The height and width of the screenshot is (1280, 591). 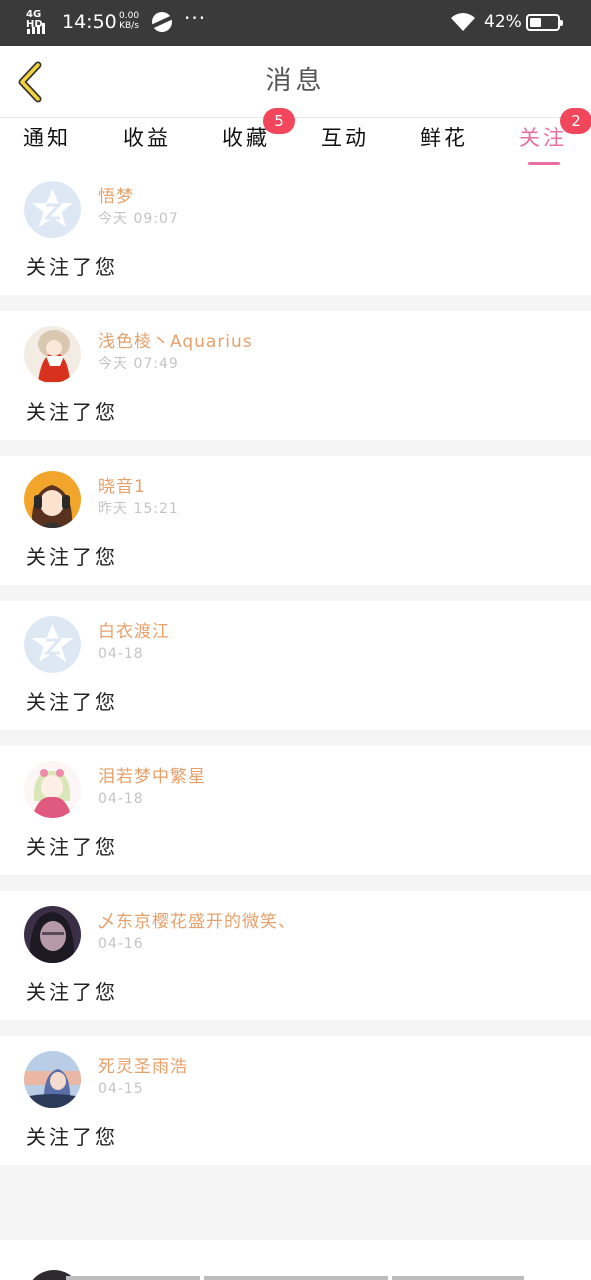 I want to click on list-item: 悟梦 今天 09:07 关注了您, so click(x=295, y=230).